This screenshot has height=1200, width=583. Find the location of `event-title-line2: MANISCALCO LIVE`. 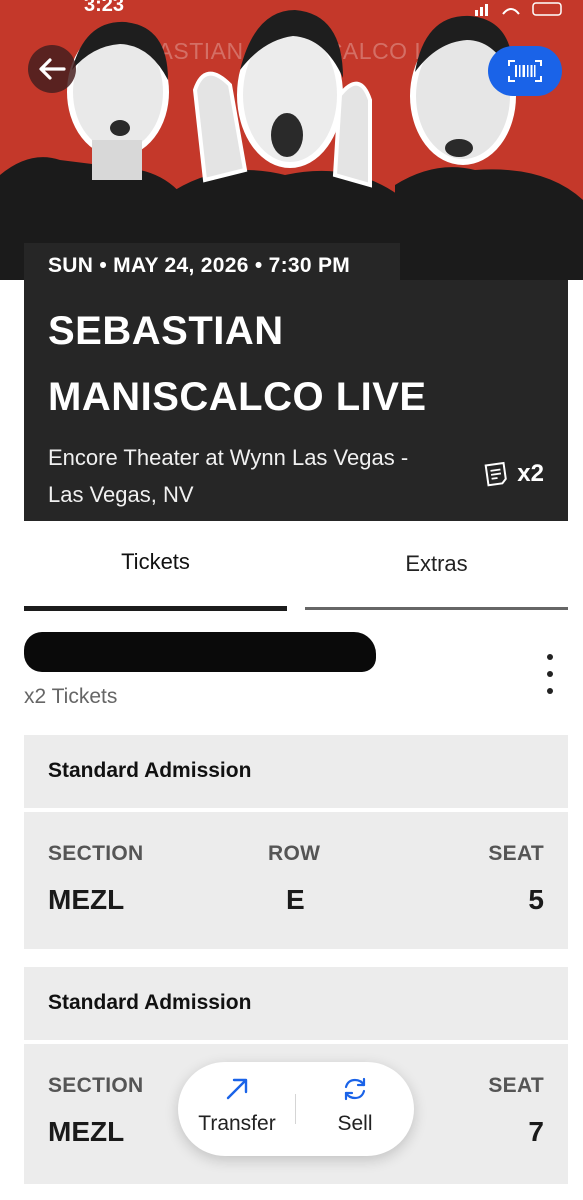

event-title-line2: MANISCALCO LIVE is located at coordinates (237, 397).